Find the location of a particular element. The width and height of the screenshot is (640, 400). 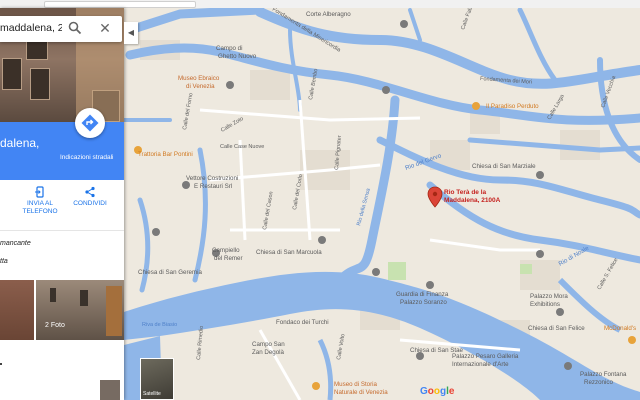

share-icon is located at coordinates (90, 192).